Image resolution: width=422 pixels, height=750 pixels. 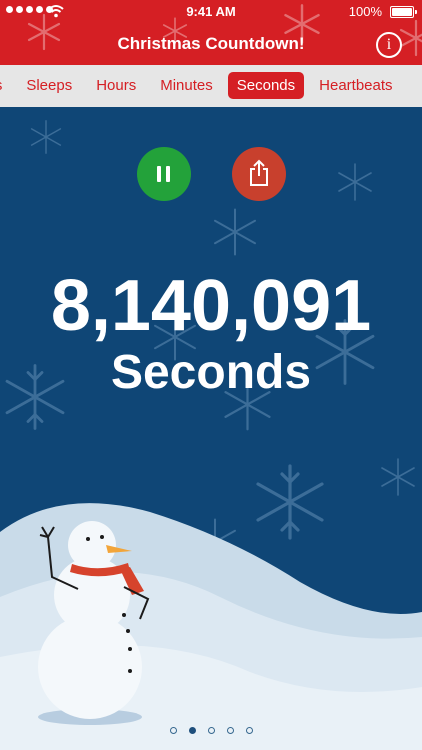 What do you see at coordinates (211, 32) in the screenshot?
I see `header: 9:41 AM 100% Christmas Countdown! i` at bounding box center [211, 32].